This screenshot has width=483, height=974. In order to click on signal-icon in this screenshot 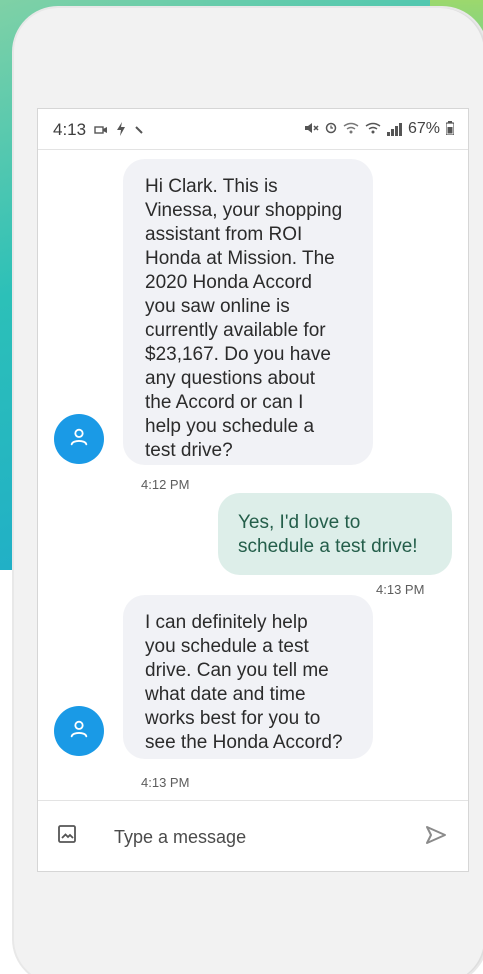, I will do `click(394, 129)`.